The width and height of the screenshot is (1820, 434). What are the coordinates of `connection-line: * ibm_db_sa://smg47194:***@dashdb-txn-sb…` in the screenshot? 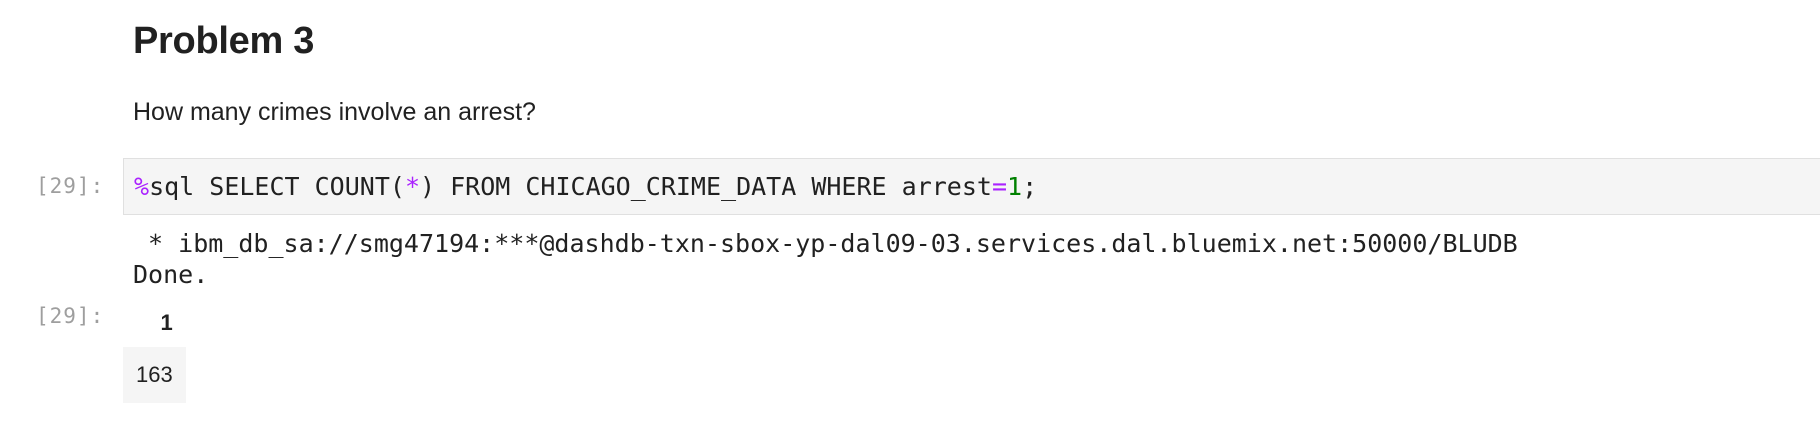 It's located at (825, 243).